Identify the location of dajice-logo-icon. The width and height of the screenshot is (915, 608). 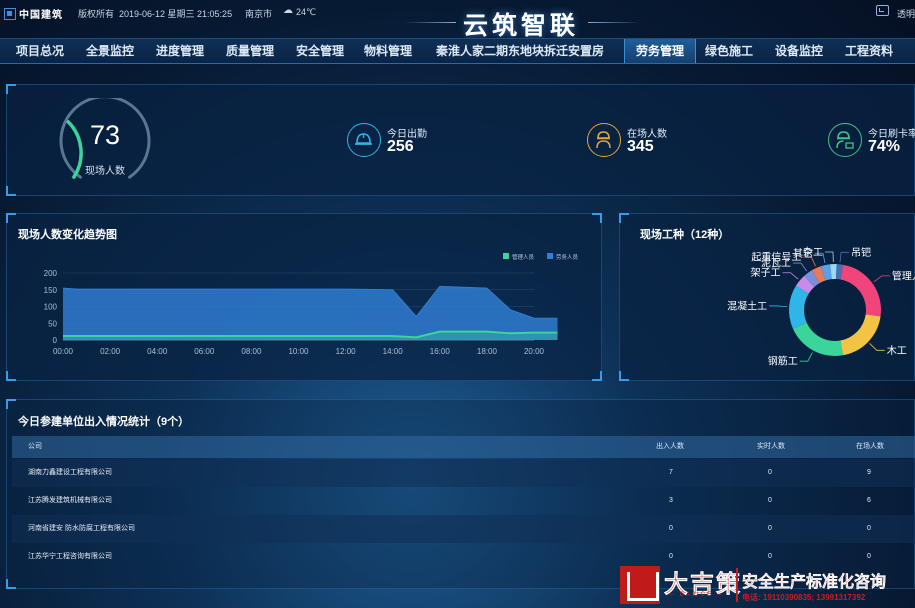
(640, 585).